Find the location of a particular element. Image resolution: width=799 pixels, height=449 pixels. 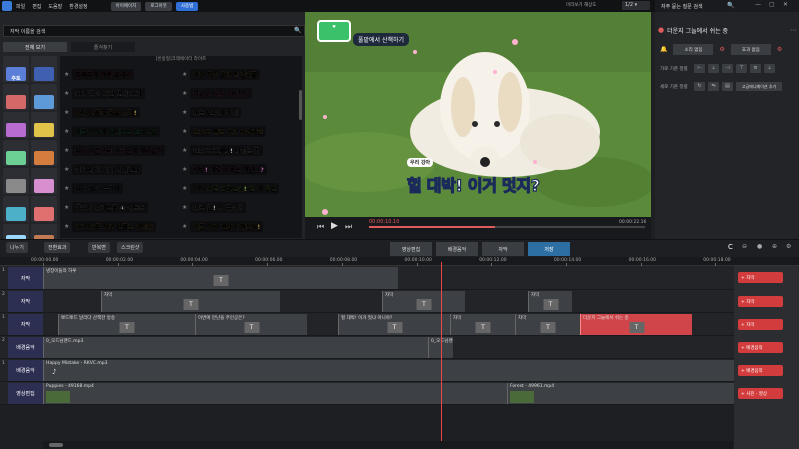

caption-template-item: ★ 이유로 오다 그러하니 is located at coordinates (217, 93).